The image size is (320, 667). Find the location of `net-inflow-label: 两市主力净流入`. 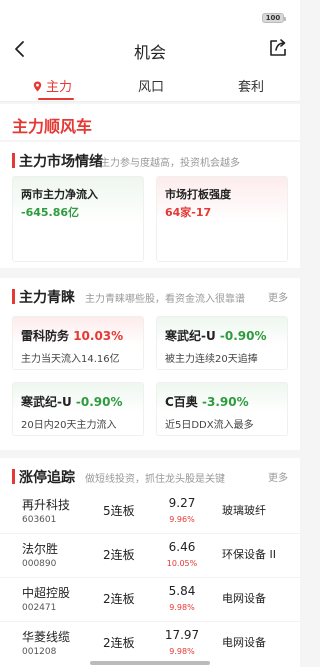

net-inflow-label: 两市主力净流入 is located at coordinates (59, 194).